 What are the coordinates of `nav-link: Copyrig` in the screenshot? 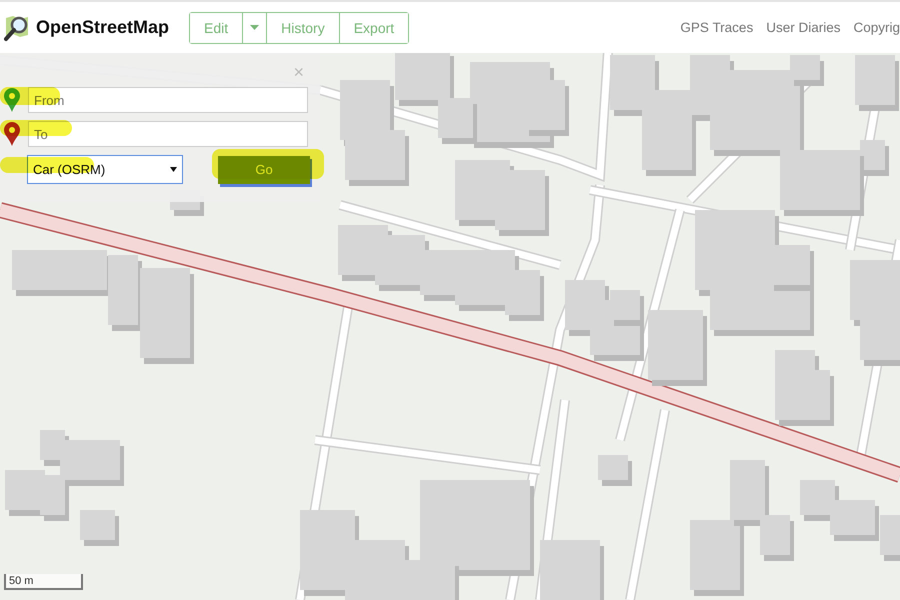 It's located at (876, 27).